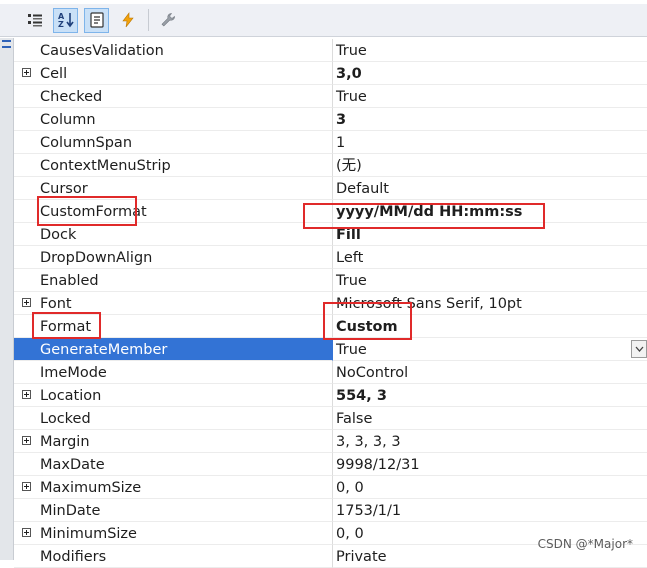  I want to click on property-name-cell: Font, so click(173, 303).